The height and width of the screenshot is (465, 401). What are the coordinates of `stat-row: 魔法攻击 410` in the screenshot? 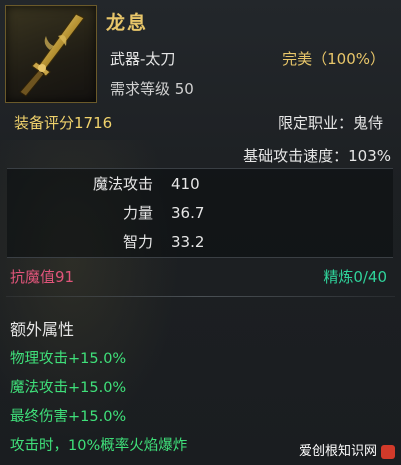 It's located at (200, 184).